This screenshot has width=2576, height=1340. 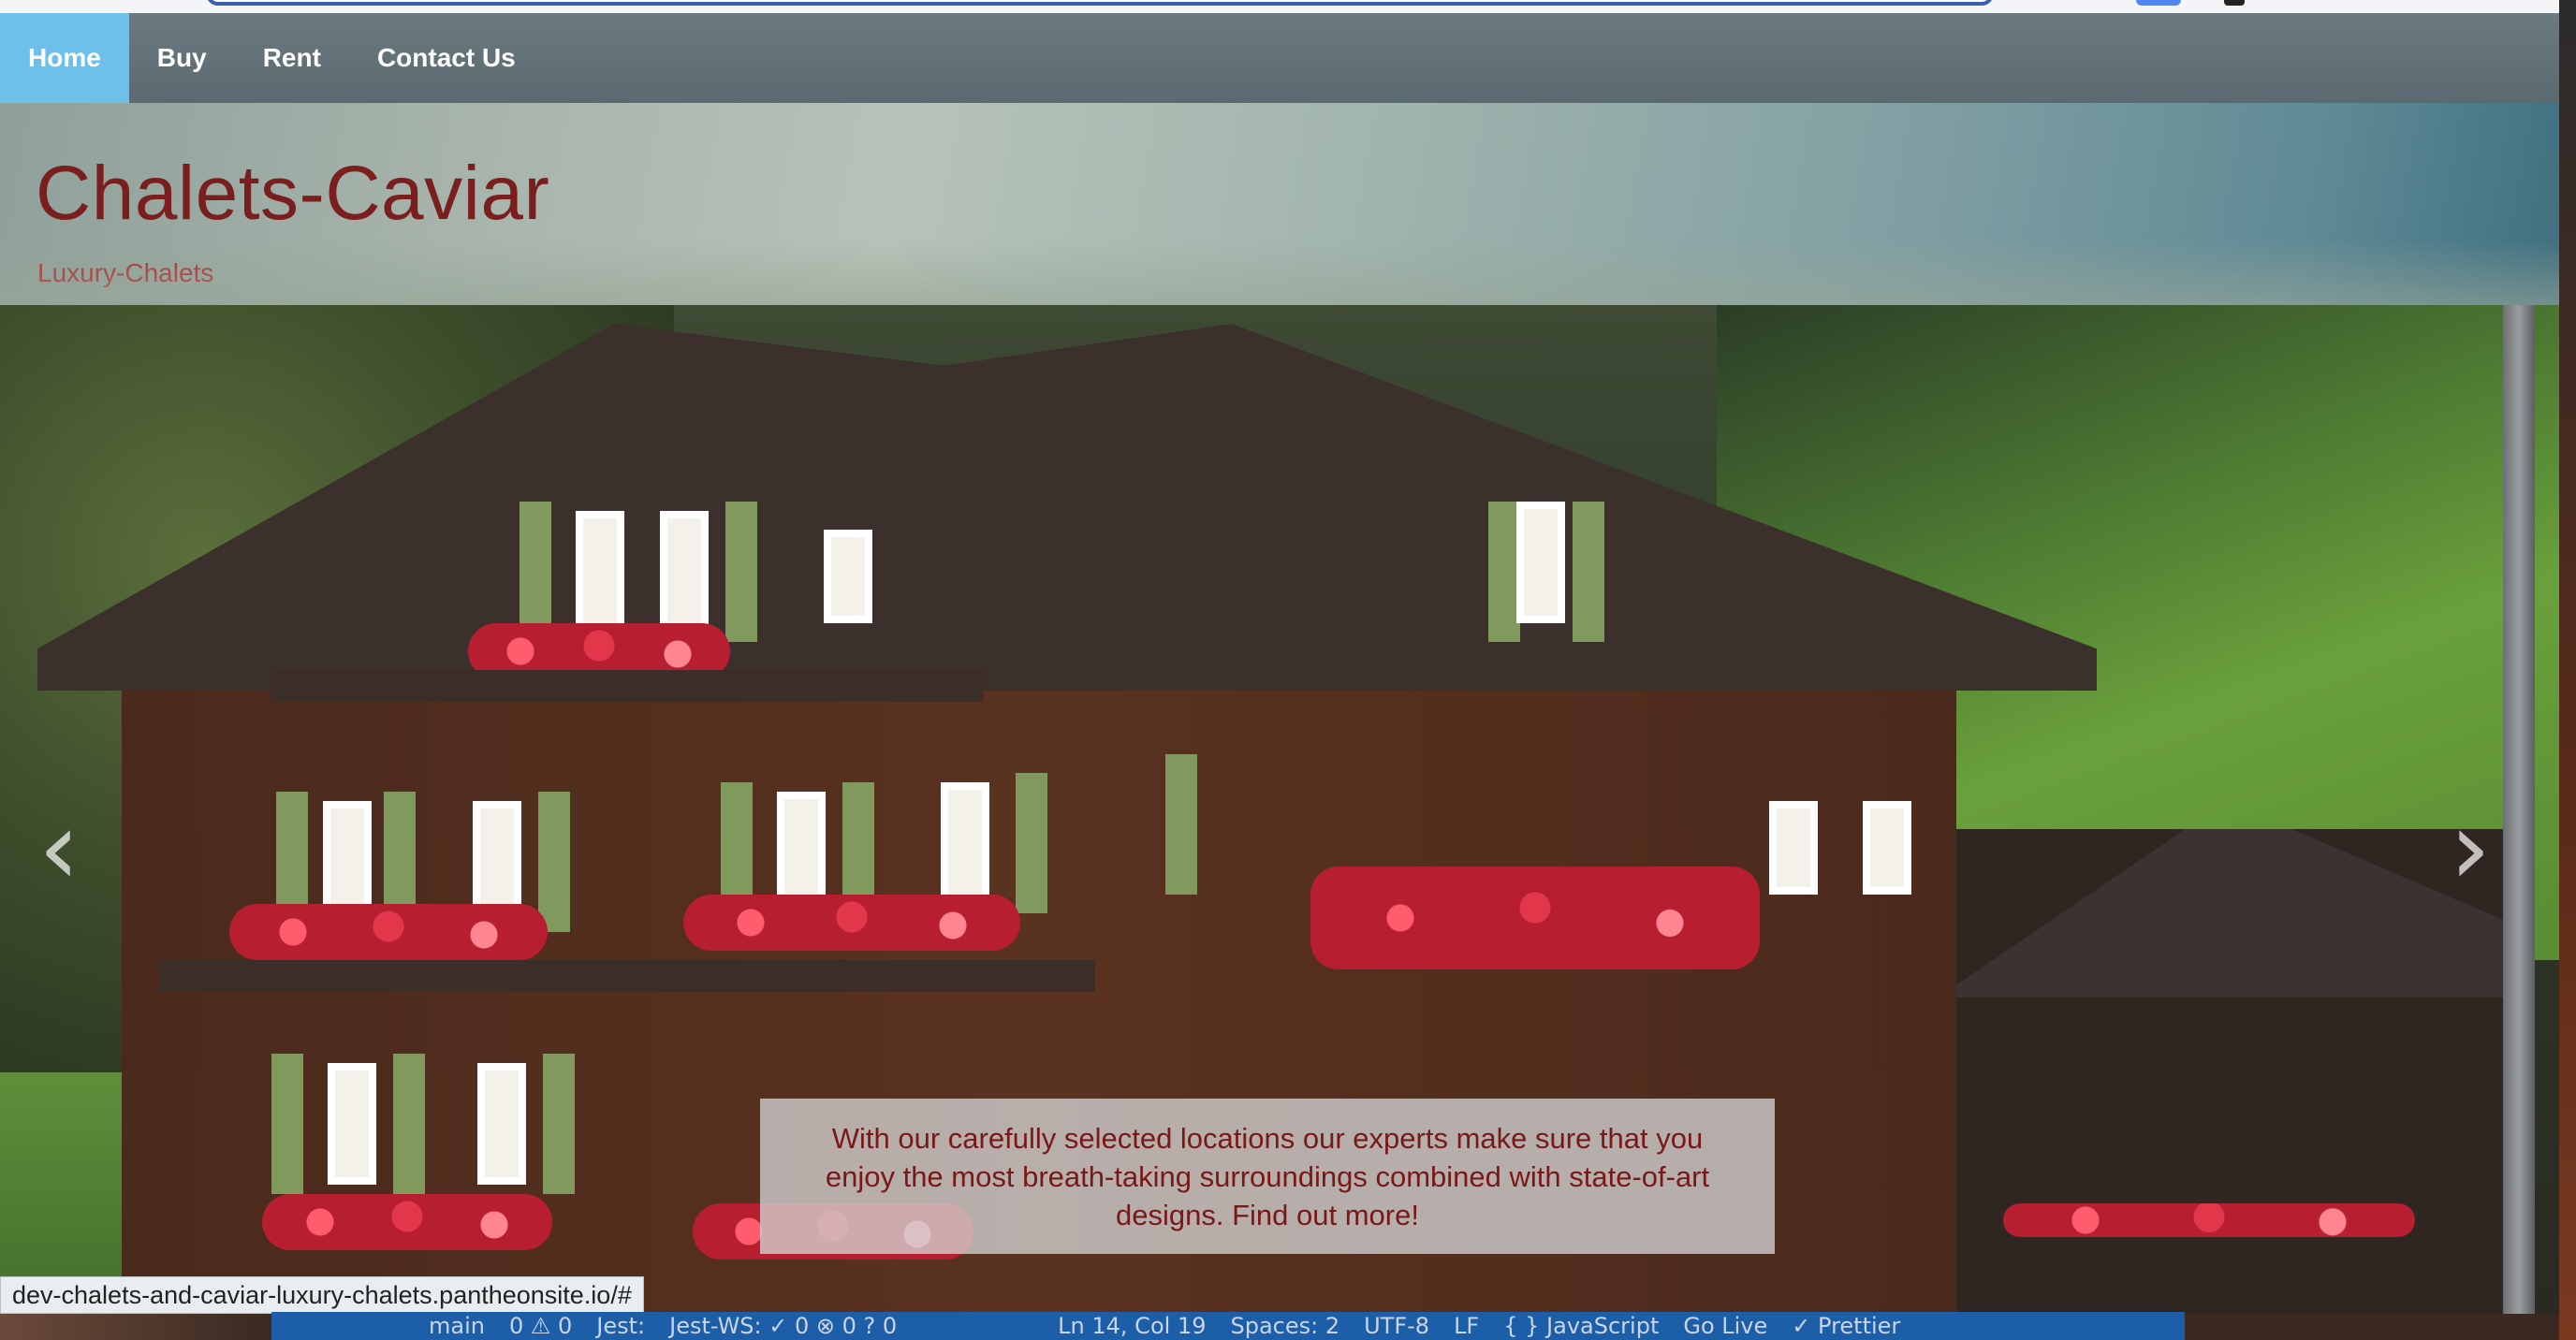 What do you see at coordinates (1284, 1326) in the screenshot?
I see `indentation-status: Spaces: 2` at bounding box center [1284, 1326].